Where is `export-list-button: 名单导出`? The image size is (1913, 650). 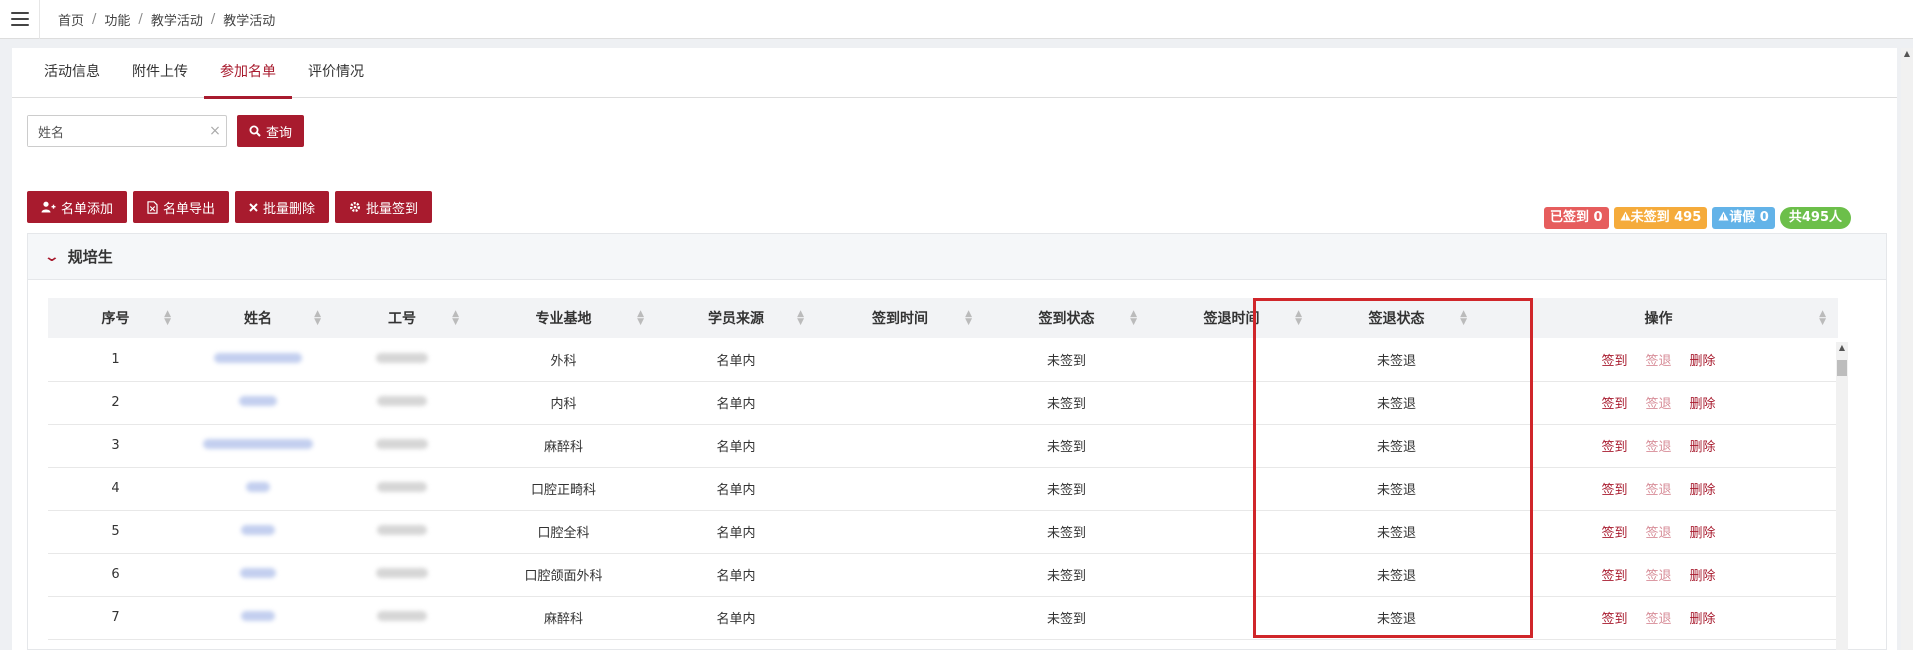 export-list-button: 名单导出 is located at coordinates (181, 207).